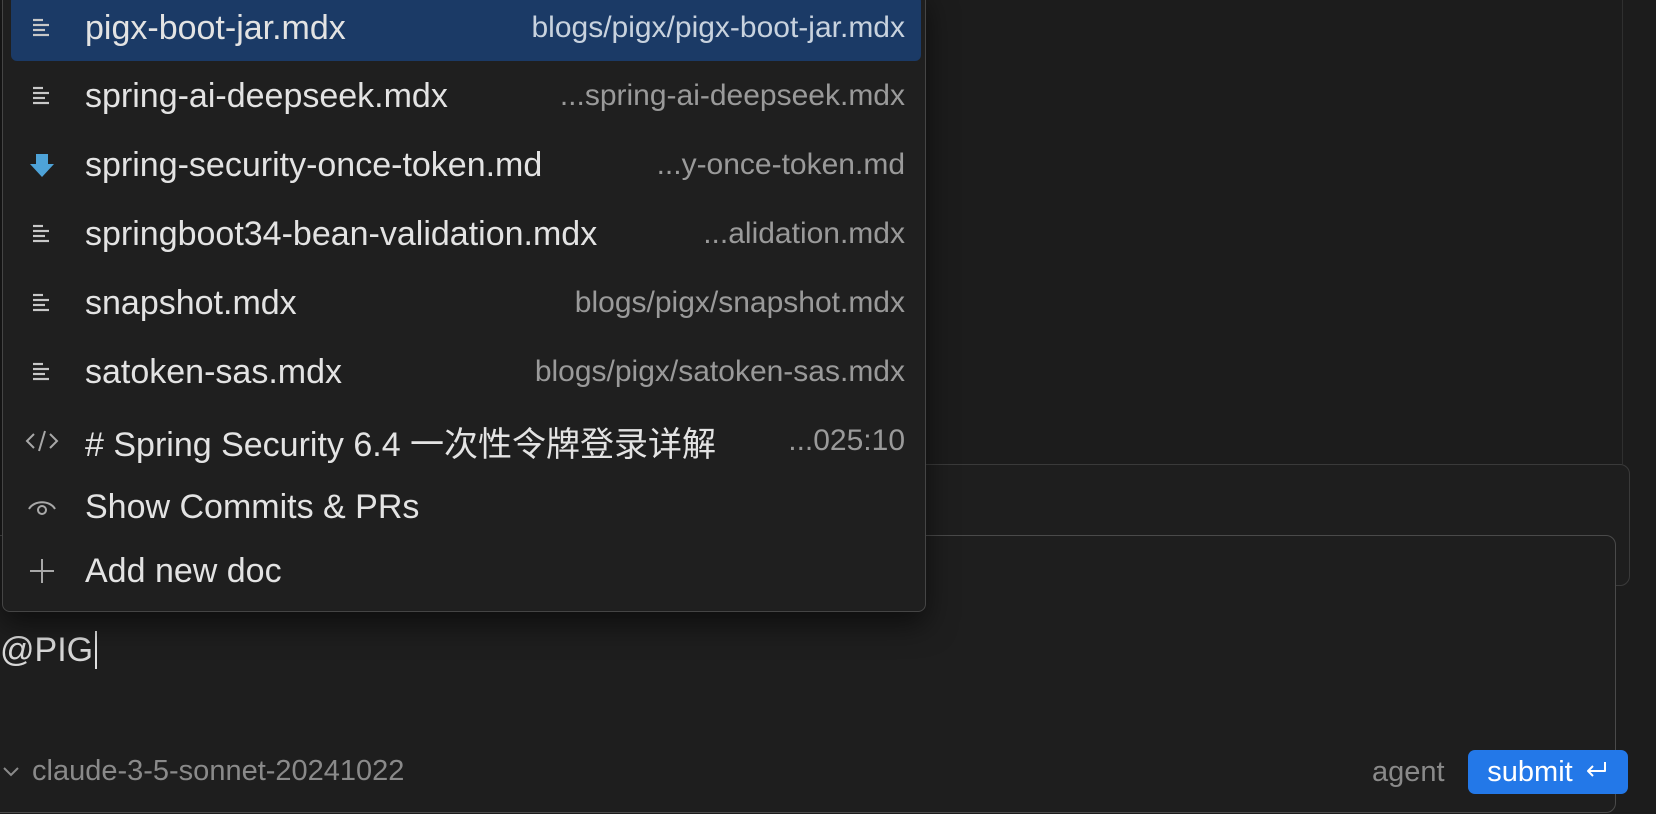 The image size is (1656, 814). I want to click on submit-button: submit, so click(1548, 772).